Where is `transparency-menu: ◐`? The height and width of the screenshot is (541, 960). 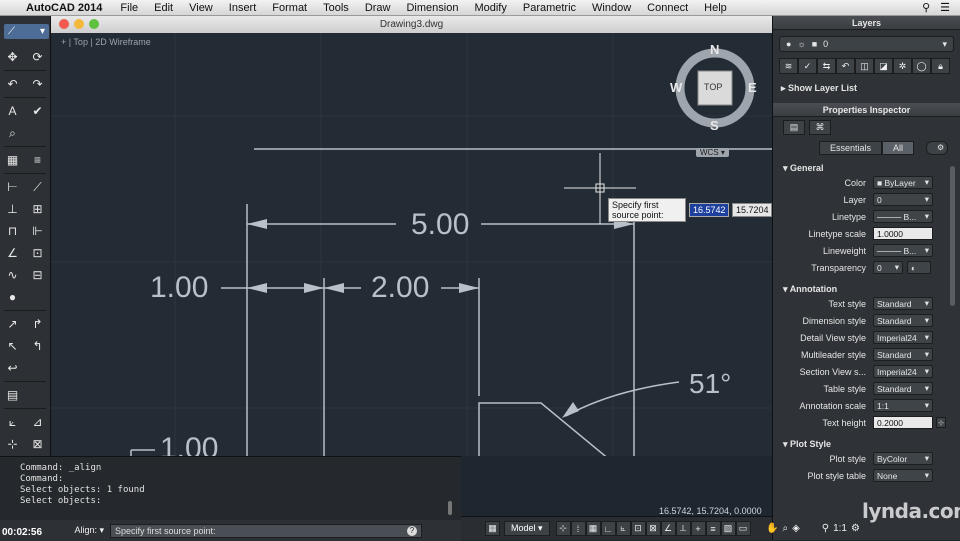
transparency-menu: ◐ is located at coordinates (919, 267).